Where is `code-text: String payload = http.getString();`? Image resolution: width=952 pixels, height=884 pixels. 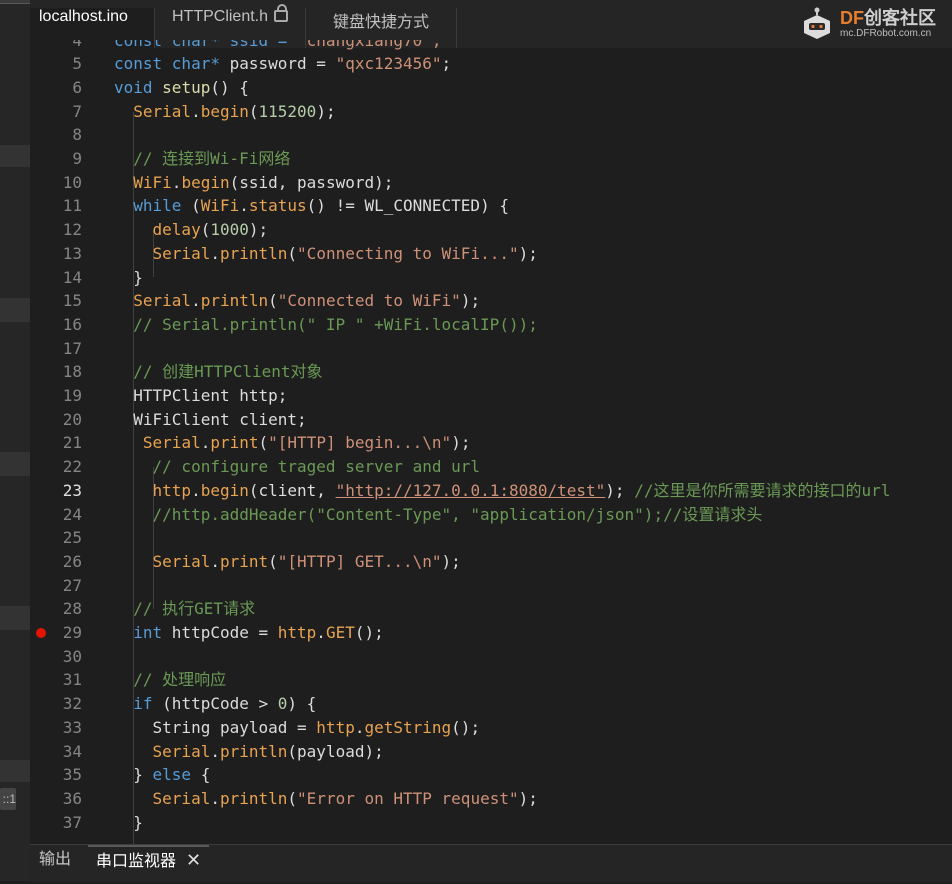 code-text: String payload = http.getString(); is located at coordinates (297, 727).